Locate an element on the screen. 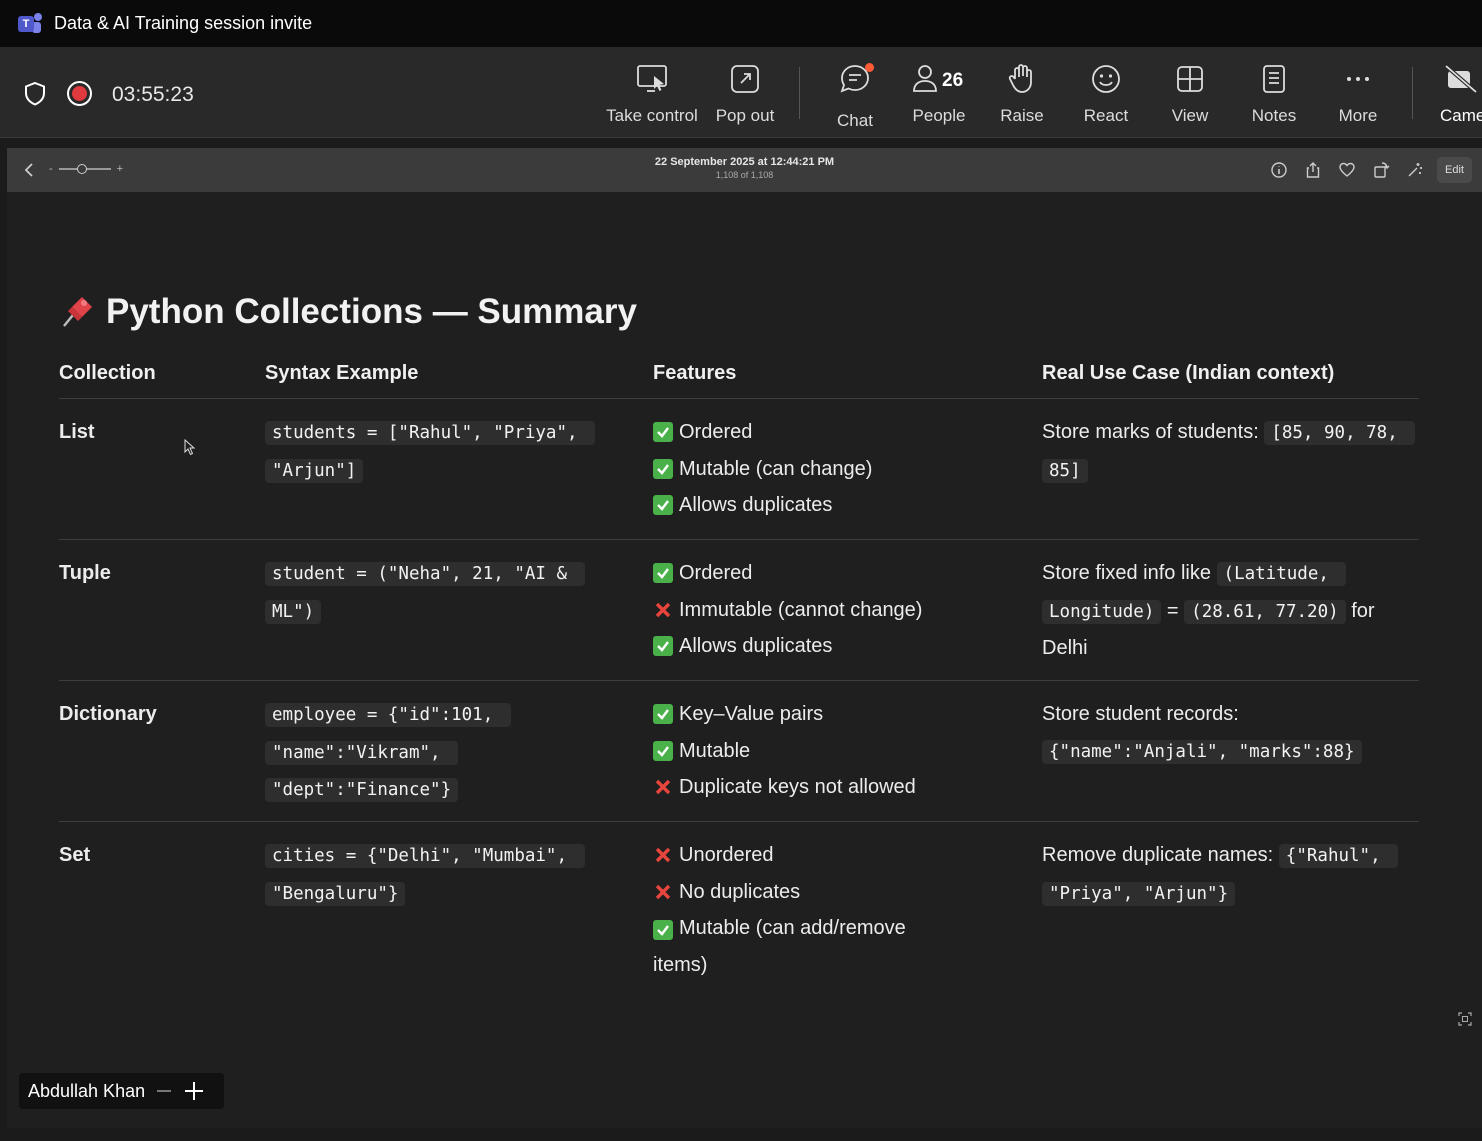 The image size is (1482, 1141). people-icon is located at coordinates (925, 78).